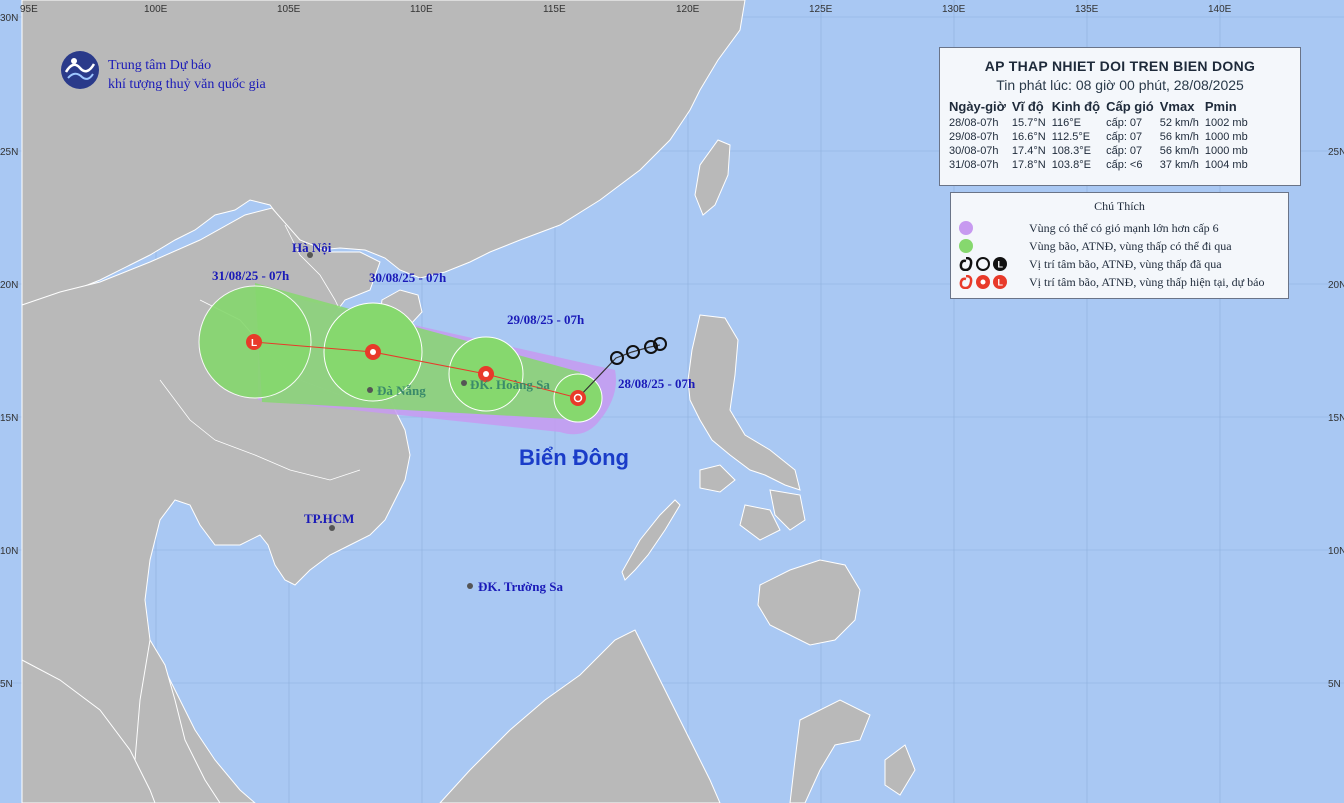  Describe the element at coordinates (1124, 165) in the screenshot. I see `cell-wind: cấp: <6` at that location.